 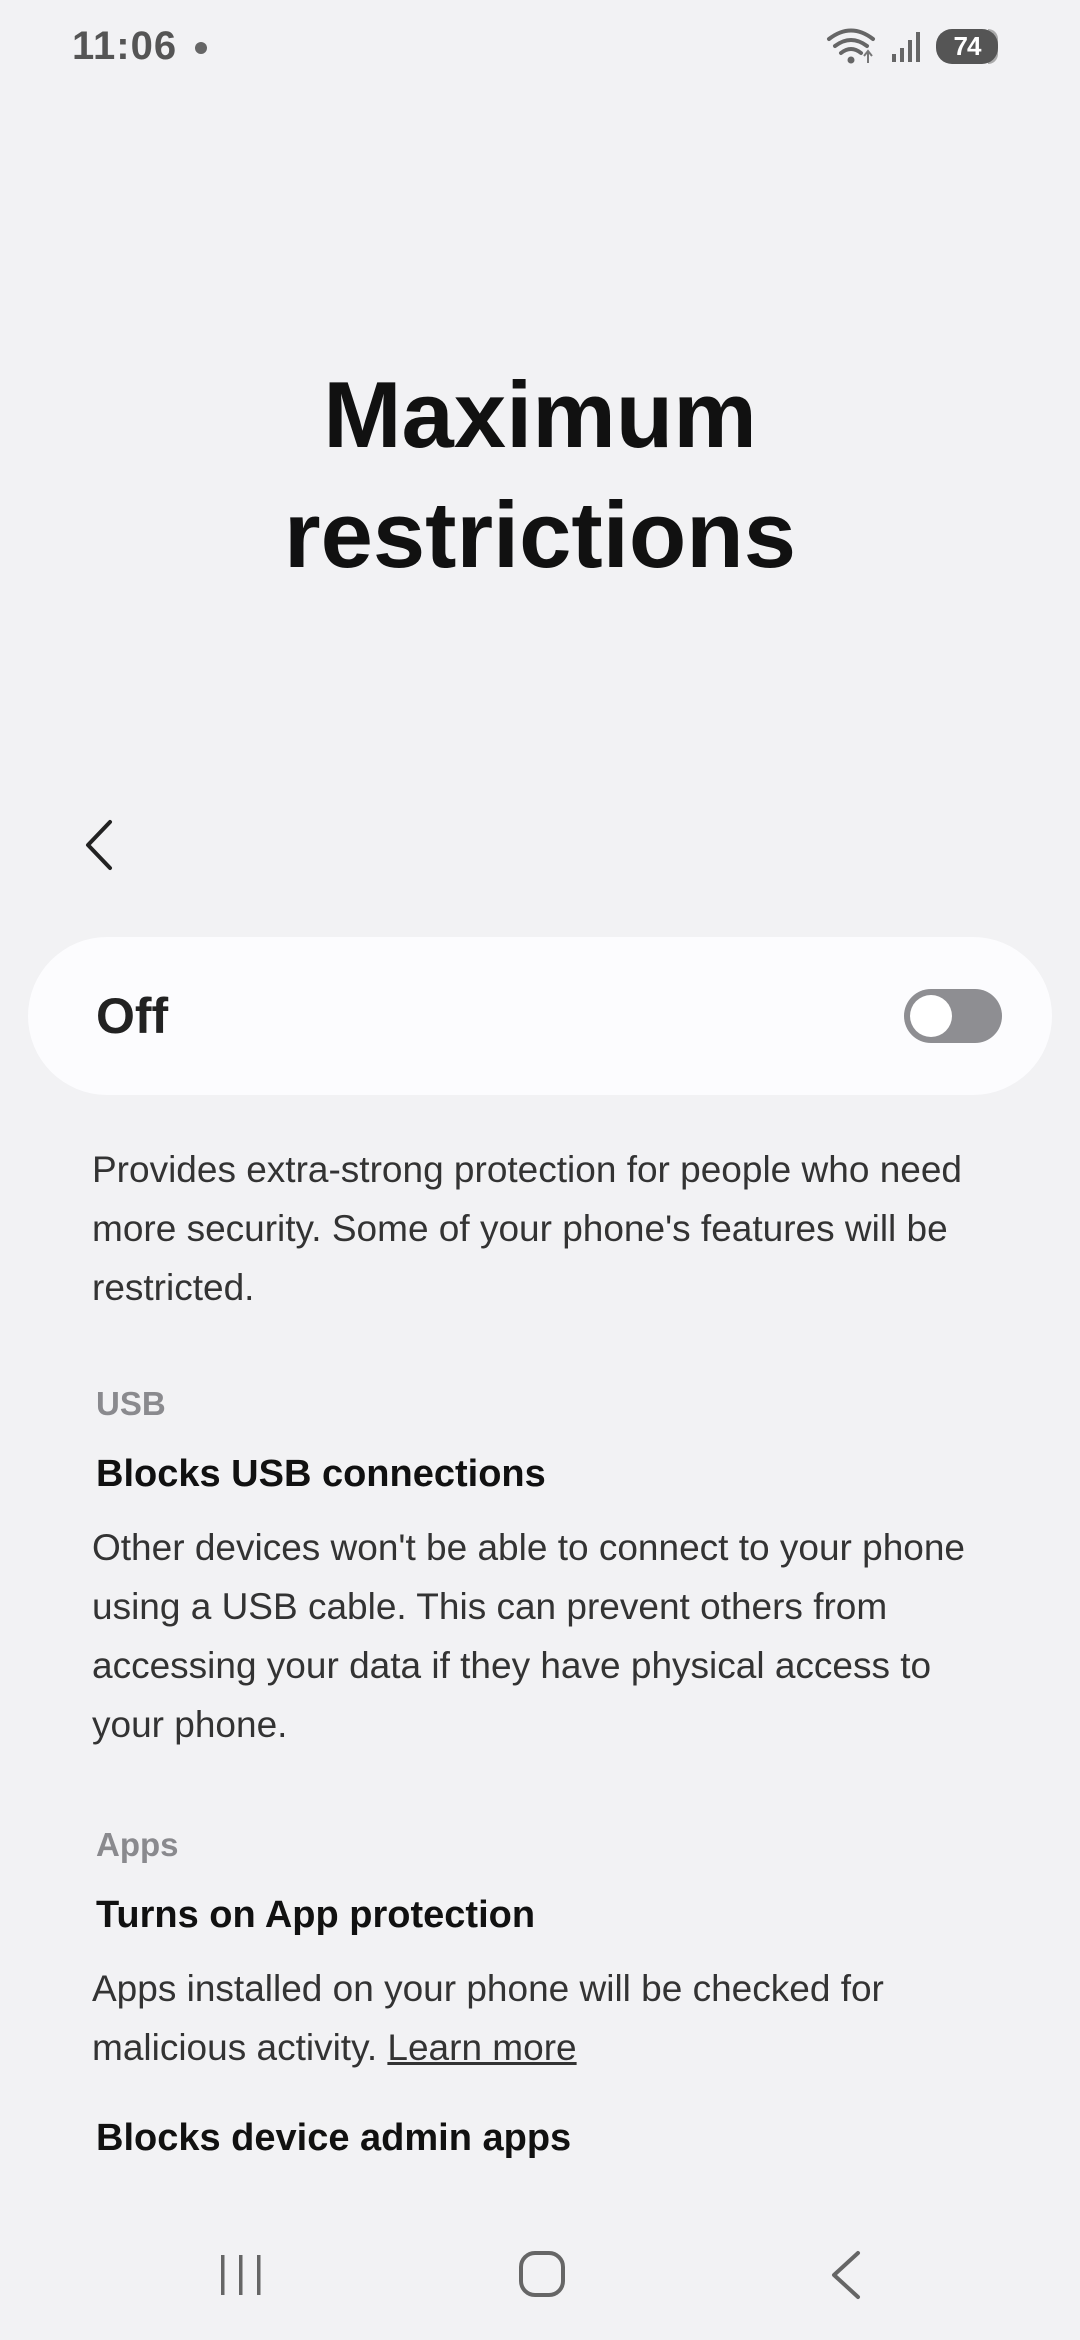 I want to click on page-title-line2: restrictions, so click(x=540, y=534).